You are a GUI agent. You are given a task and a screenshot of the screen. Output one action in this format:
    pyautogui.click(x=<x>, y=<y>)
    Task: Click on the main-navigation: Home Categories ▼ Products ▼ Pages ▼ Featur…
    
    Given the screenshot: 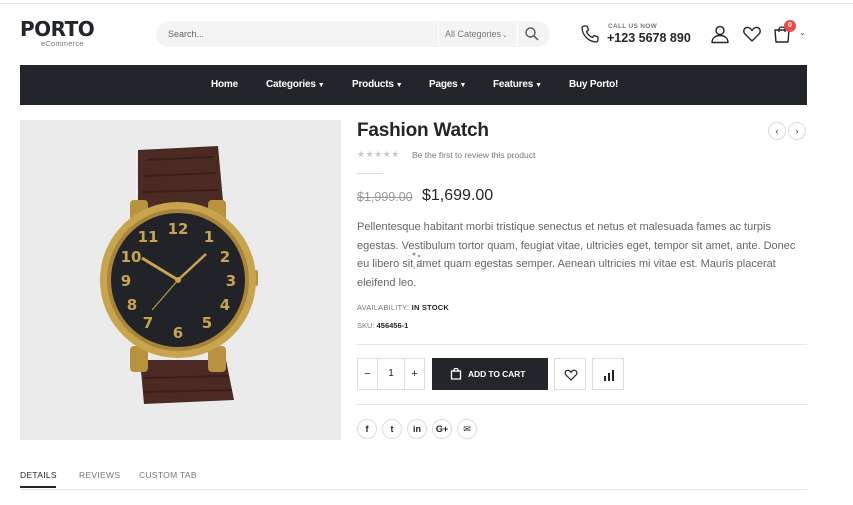 What is the action you would take?
    pyautogui.click(x=413, y=85)
    